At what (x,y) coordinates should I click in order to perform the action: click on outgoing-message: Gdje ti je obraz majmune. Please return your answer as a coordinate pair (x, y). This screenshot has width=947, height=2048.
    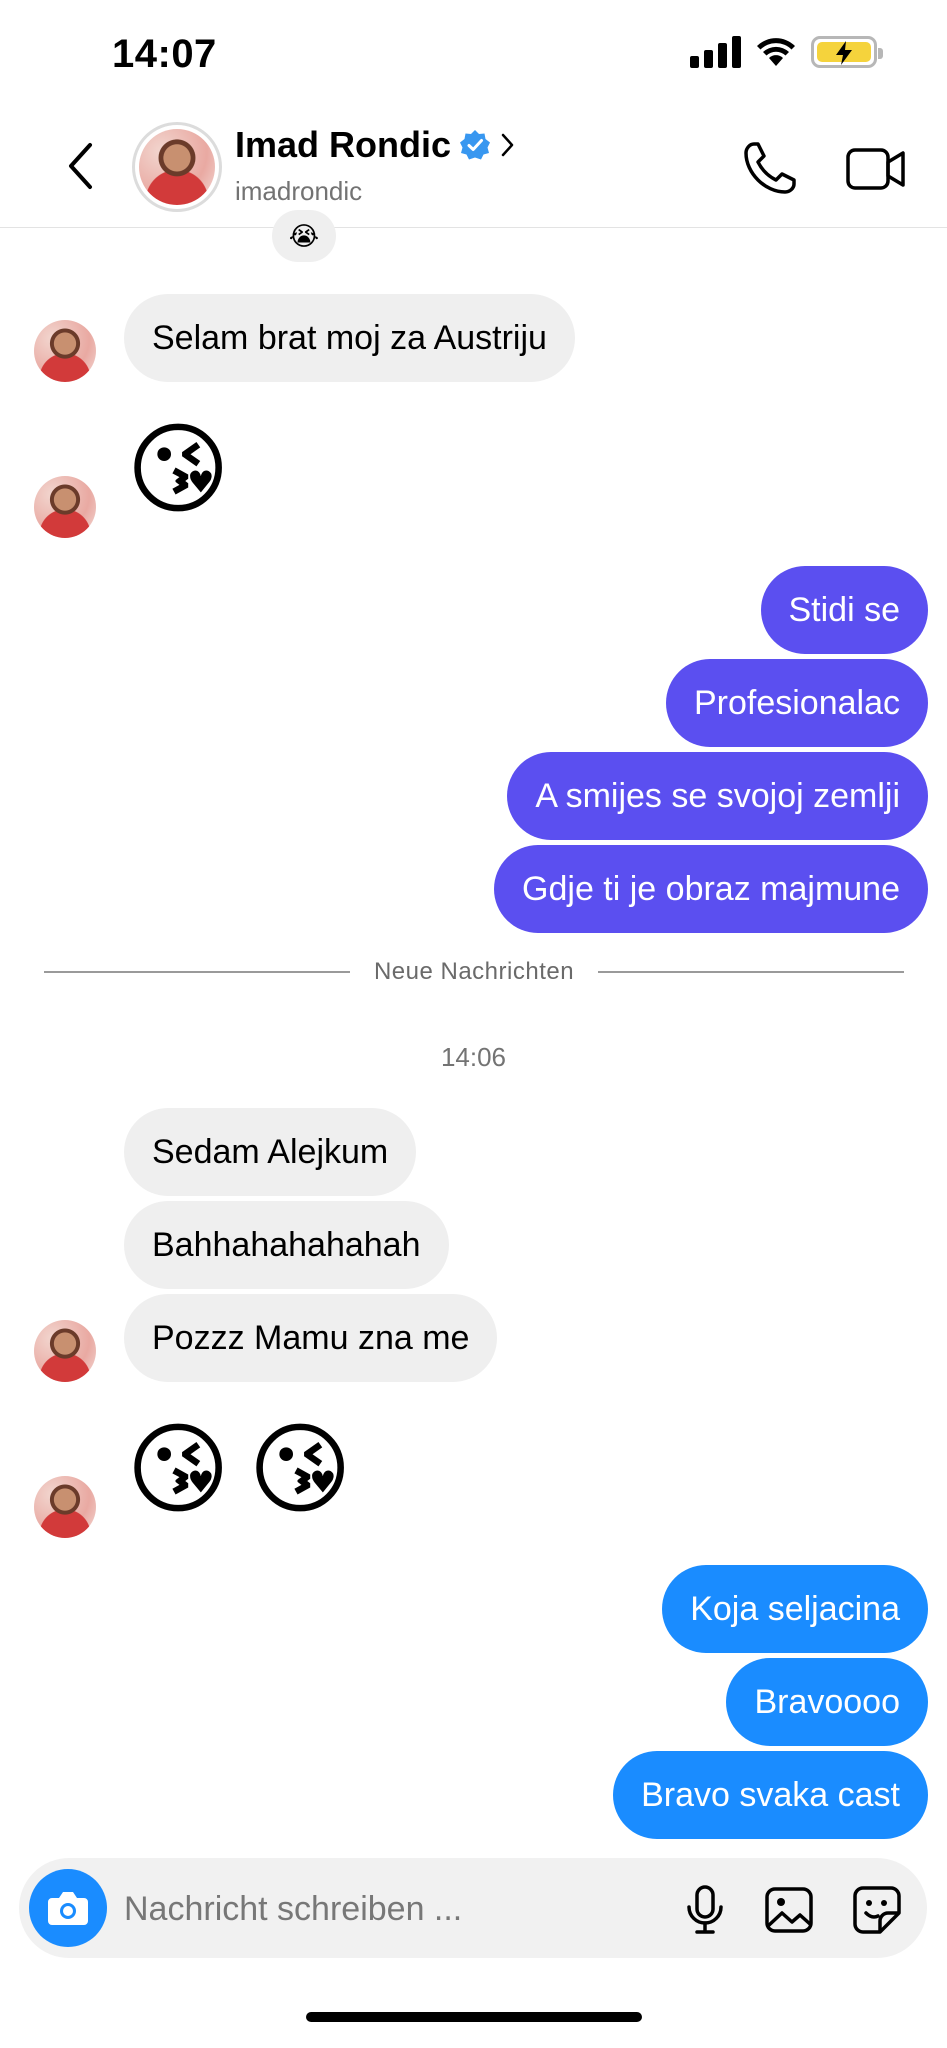
    Looking at the image, I should click on (711, 889).